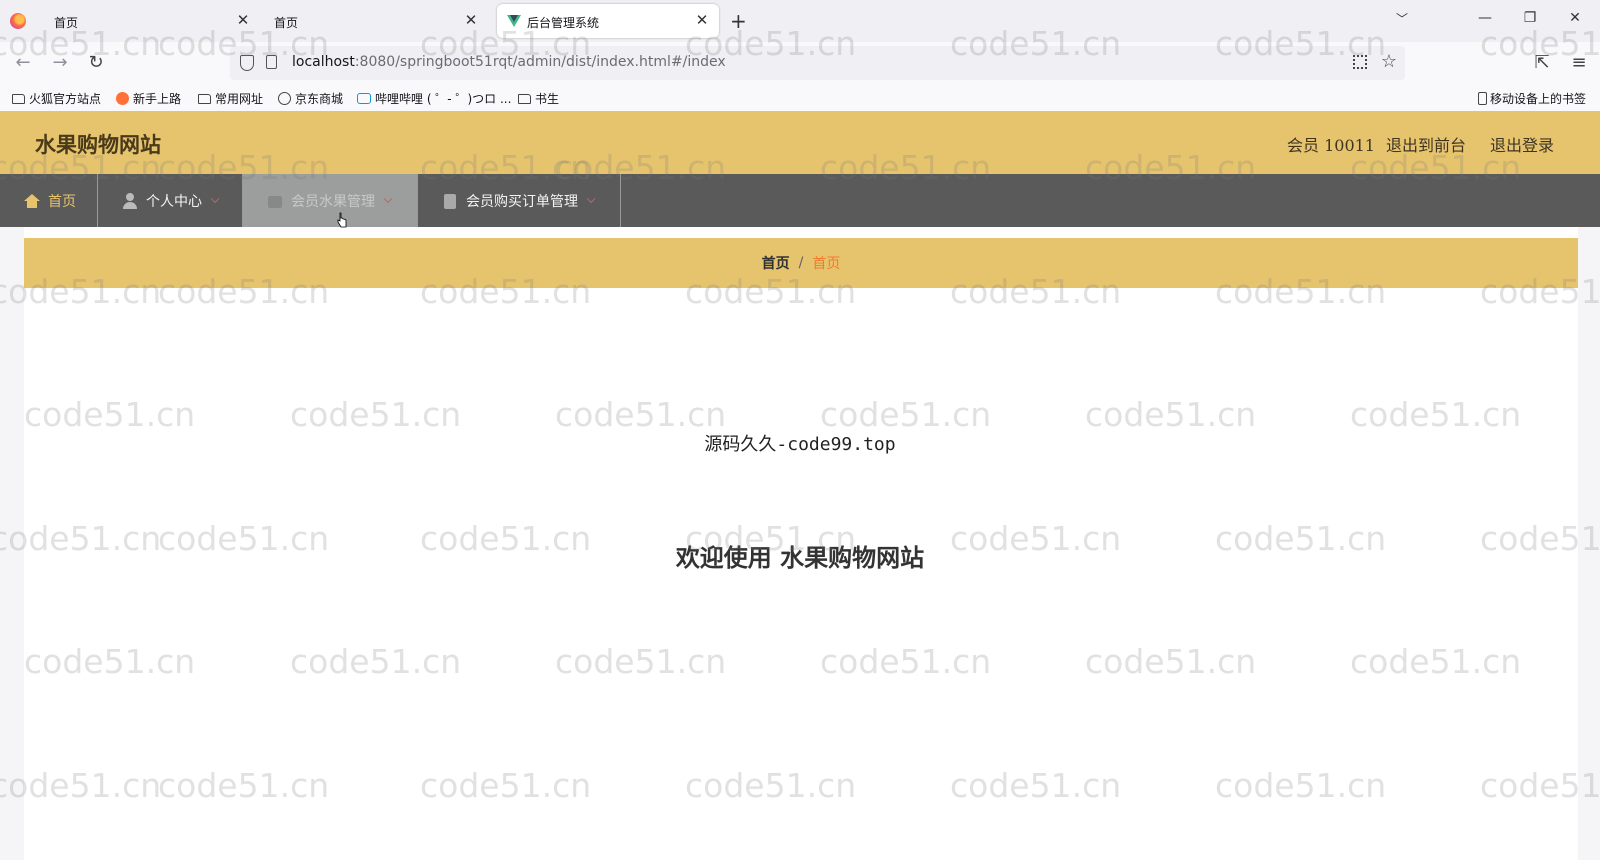 The width and height of the screenshot is (1600, 860). I want to click on bookmark-item: 书生, so click(538, 98).